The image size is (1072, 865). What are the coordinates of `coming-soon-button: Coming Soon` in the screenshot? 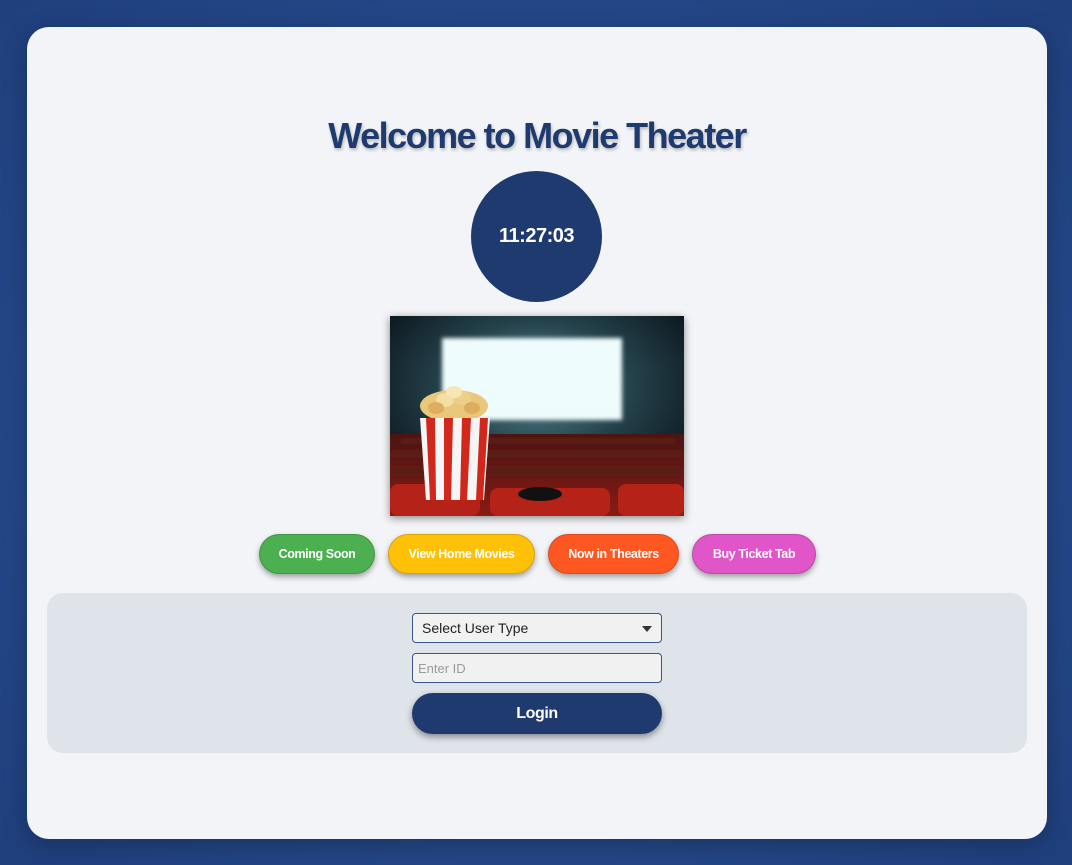 It's located at (317, 554).